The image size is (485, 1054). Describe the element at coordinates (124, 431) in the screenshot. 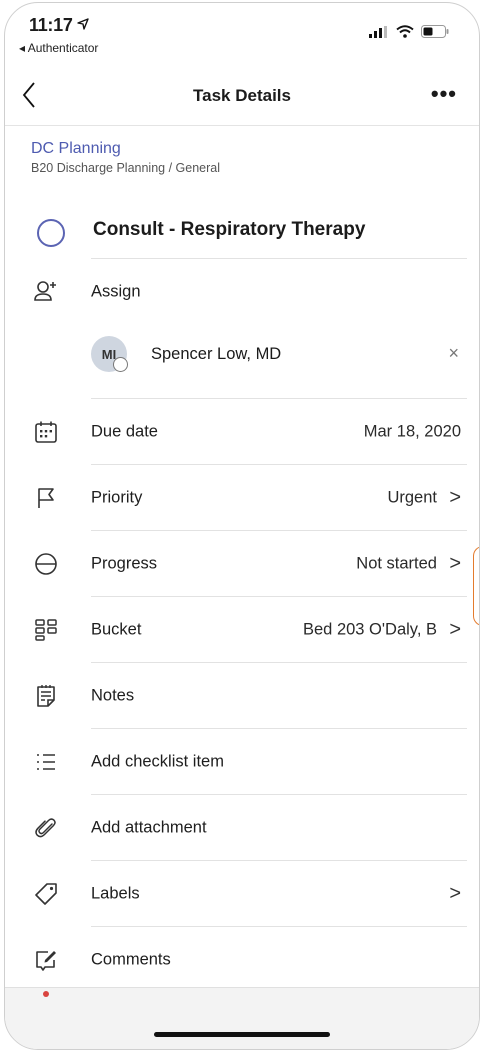

I see `due-date-label: Due date` at that location.